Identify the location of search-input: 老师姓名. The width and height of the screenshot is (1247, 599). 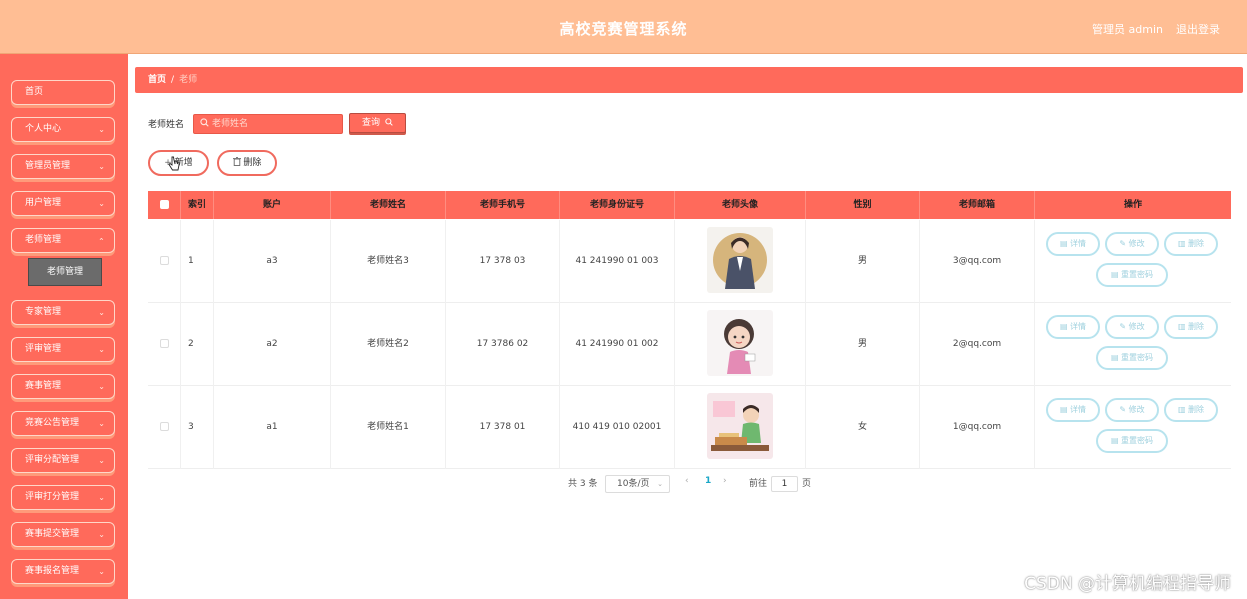
(268, 124).